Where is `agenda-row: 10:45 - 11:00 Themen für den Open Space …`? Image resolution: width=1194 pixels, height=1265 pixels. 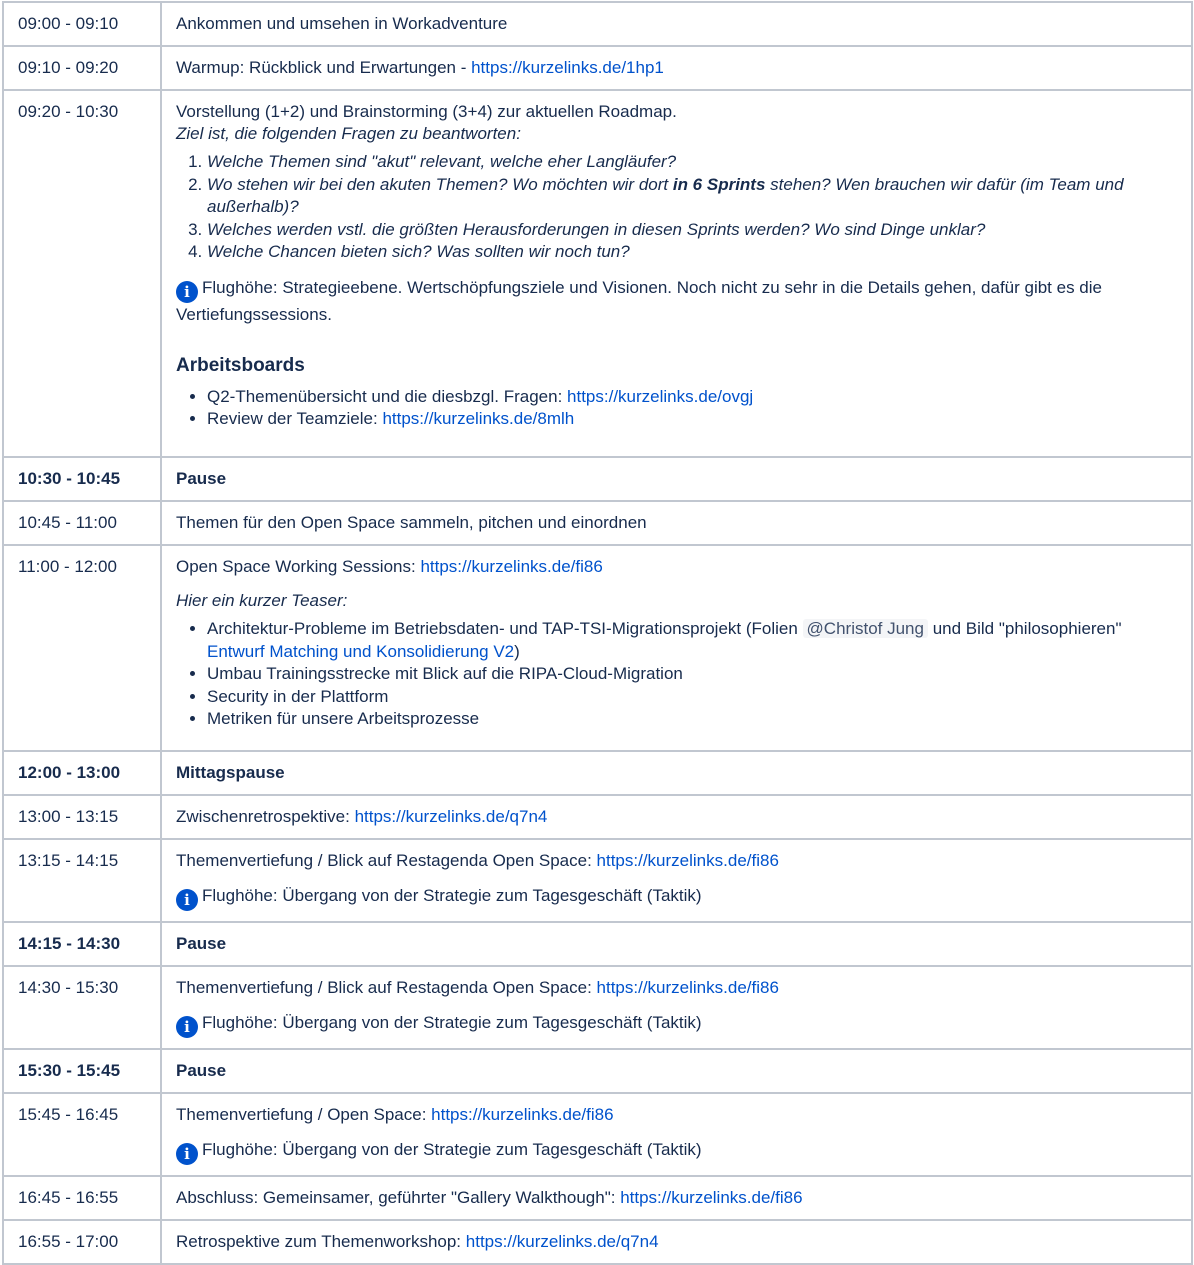
agenda-row: 10:45 - 11:00 Themen für den Open Space … is located at coordinates (597, 523).